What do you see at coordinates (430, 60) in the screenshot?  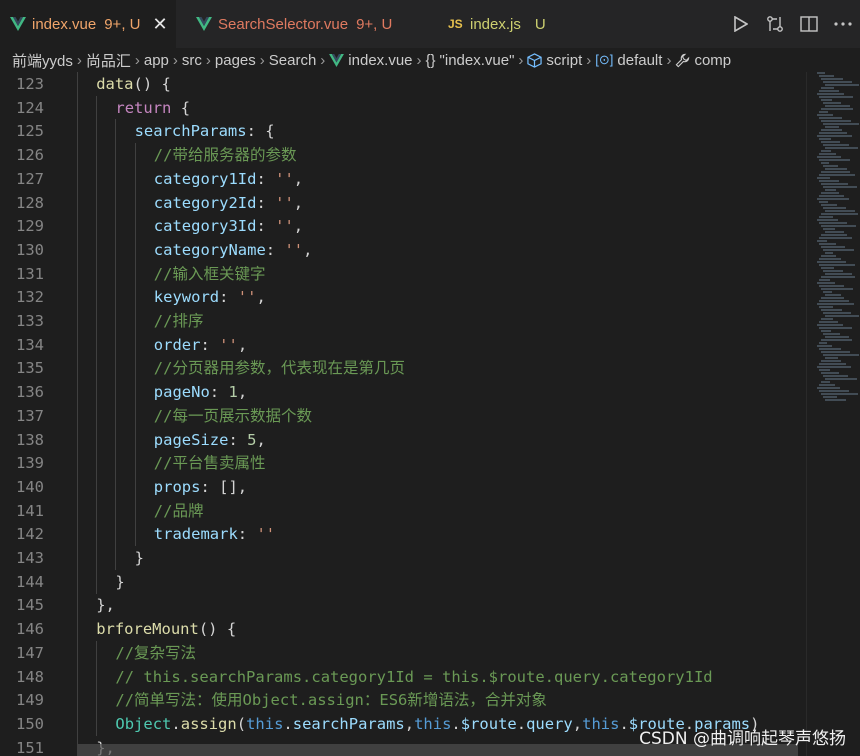 I see `braces-icon: {}` at bounding box center [430, 60].